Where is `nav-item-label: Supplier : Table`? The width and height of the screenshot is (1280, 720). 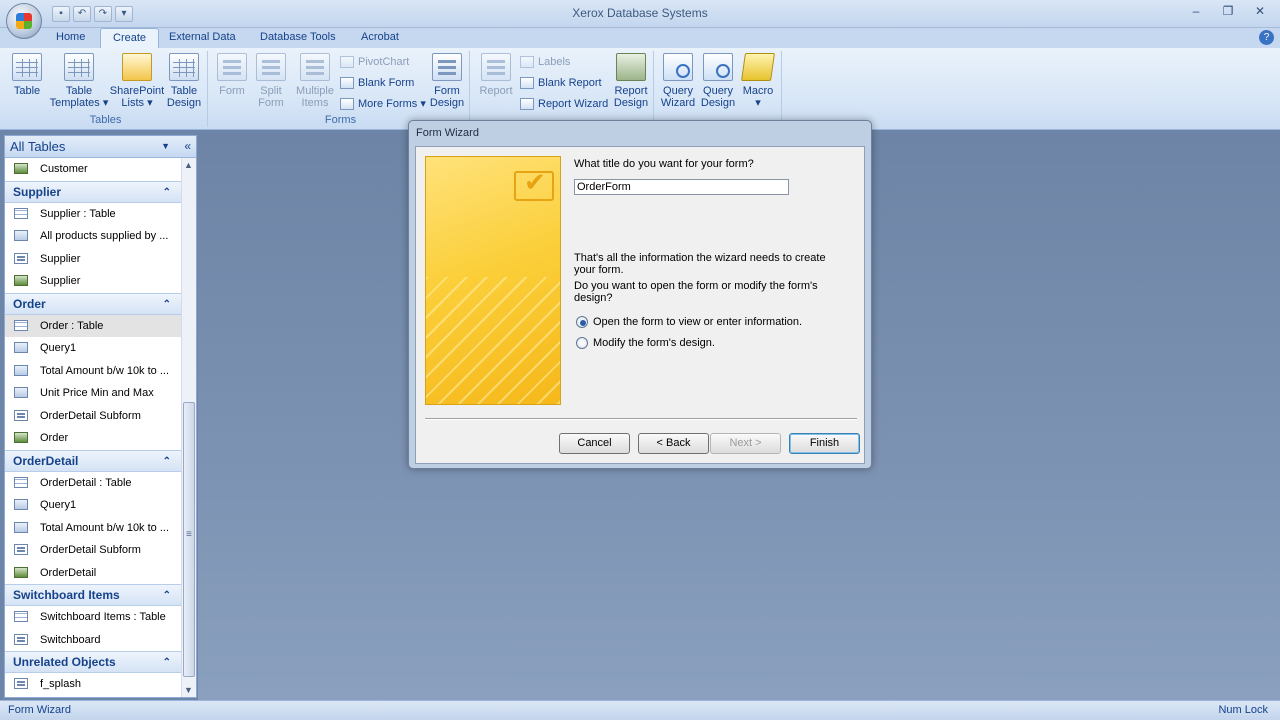 nav-item-label: Supplier : Table is located at coordinates (78, 213).